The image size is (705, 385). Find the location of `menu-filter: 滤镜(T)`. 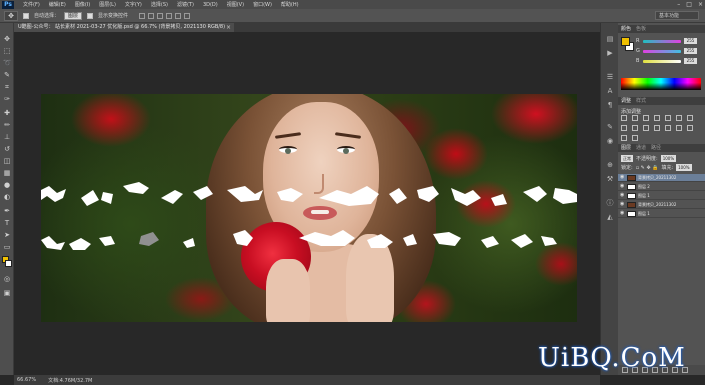

menu-filter: 滤镜(T) is located at coordinates (185, 4).